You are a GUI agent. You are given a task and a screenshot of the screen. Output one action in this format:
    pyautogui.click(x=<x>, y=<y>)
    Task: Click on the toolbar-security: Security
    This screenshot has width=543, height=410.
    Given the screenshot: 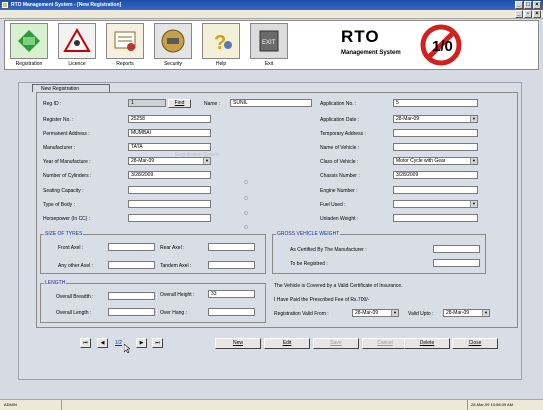 What is the action you would take?
    pyautogui.click(x=173, y=46)
    